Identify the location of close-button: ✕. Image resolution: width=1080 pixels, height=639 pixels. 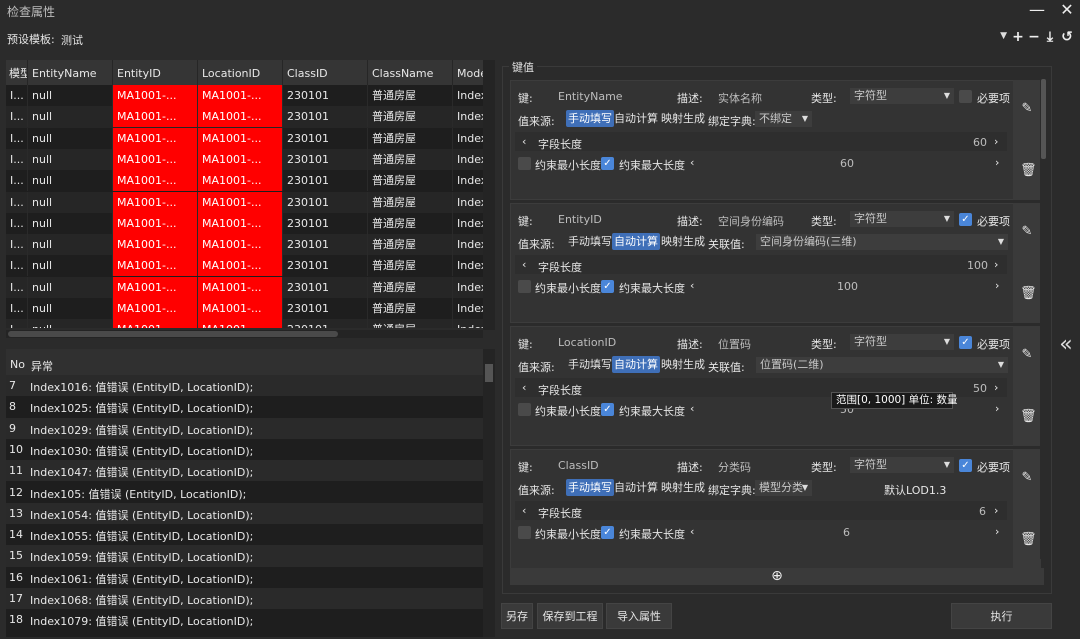
(1067, 11).